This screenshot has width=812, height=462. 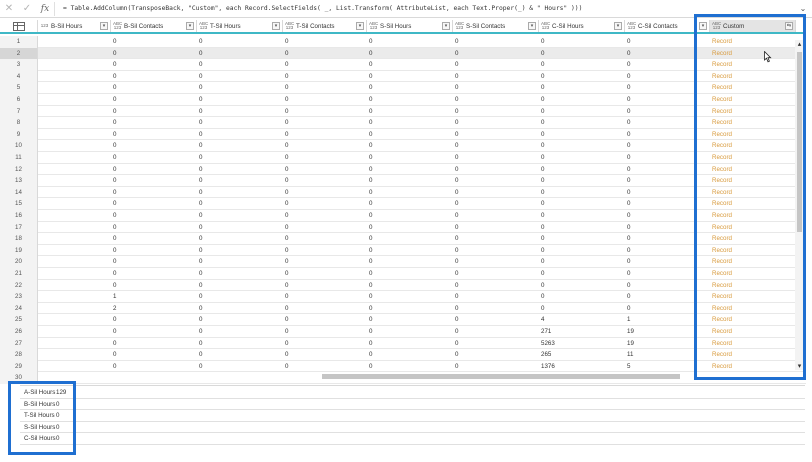 I want to click on row-number: 24, so click(x=19, y=308).